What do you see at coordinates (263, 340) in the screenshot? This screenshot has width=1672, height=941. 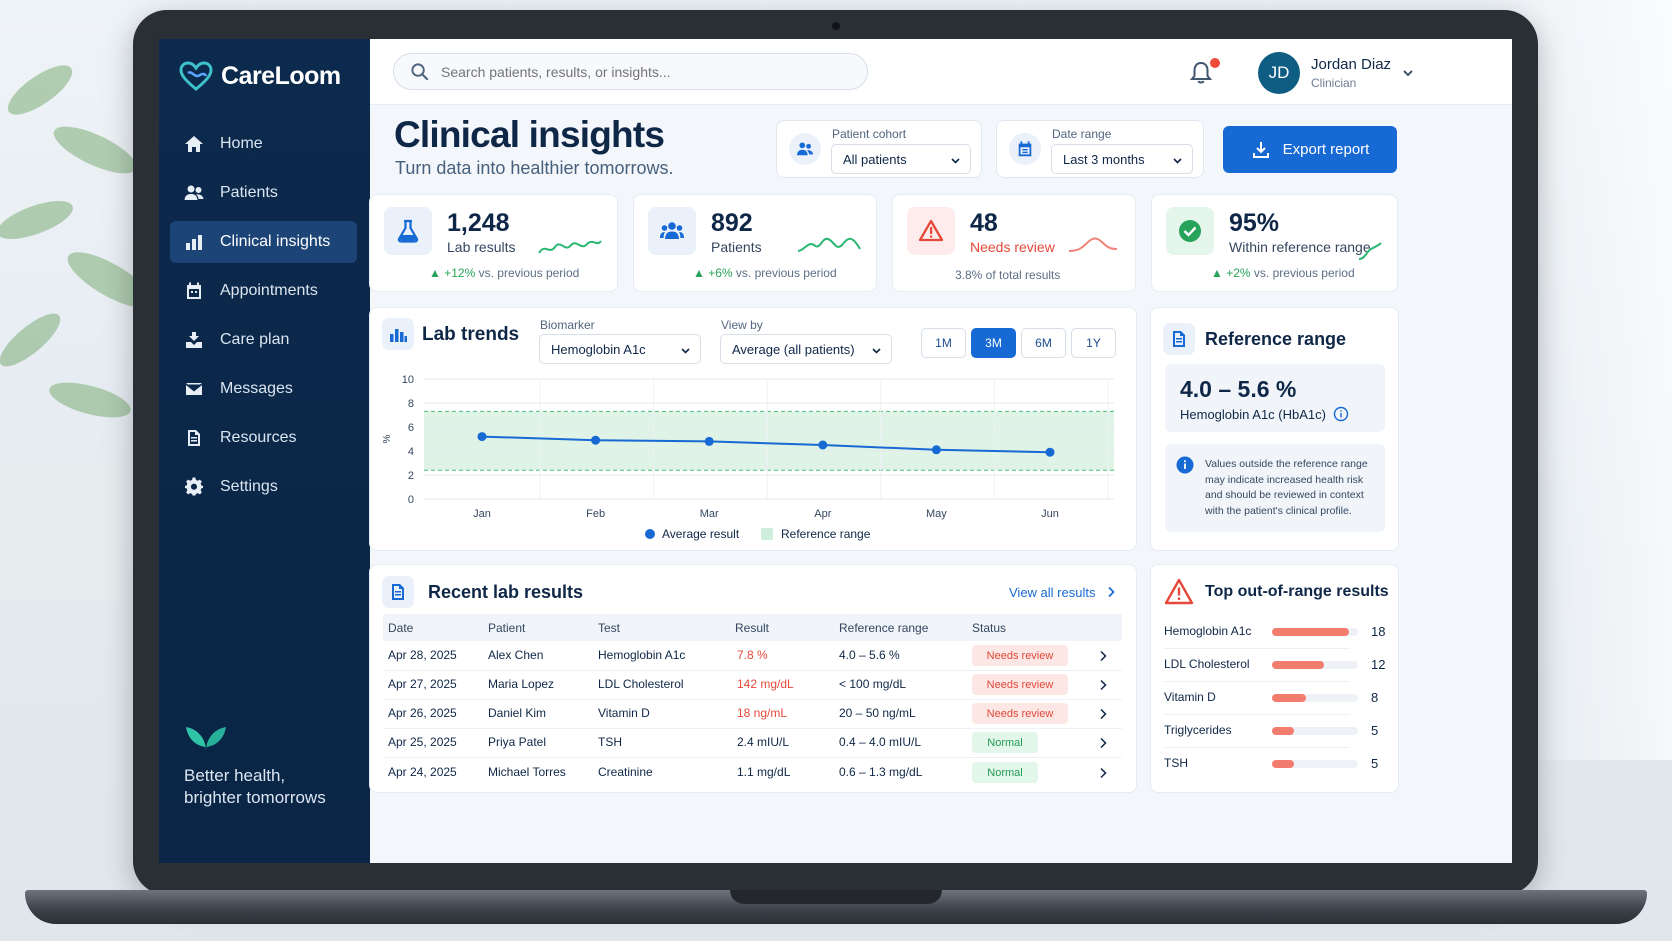 I see `sidebar-item-care-plan: Care plan` at bounding box center [263, 340].